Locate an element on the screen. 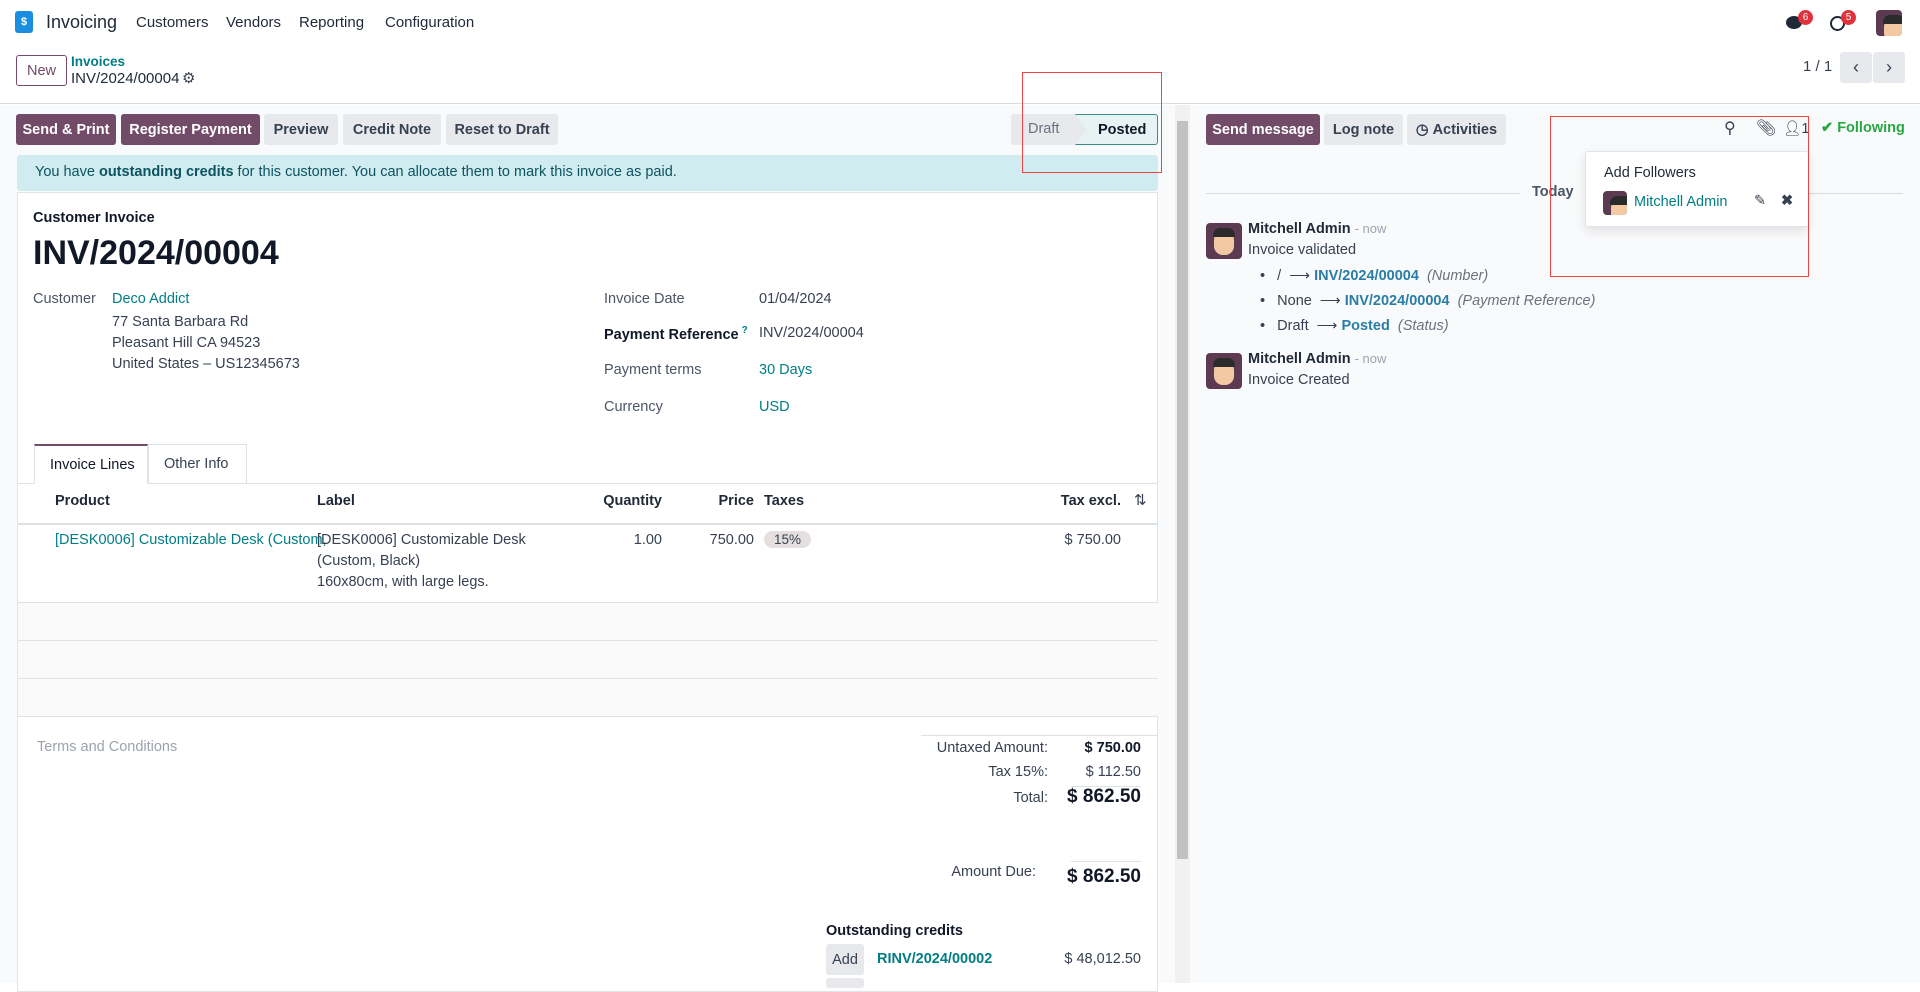 The height and width of the screenshot is (992, 1920). message-header: Mitchell Admin - now is located at coordinates (1317, 359).